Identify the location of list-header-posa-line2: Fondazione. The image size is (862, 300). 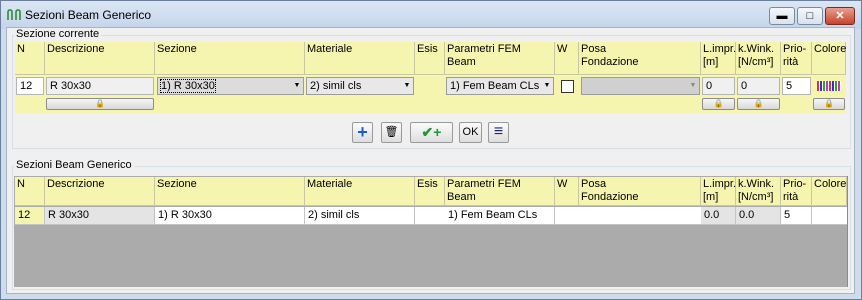
(610, 197).